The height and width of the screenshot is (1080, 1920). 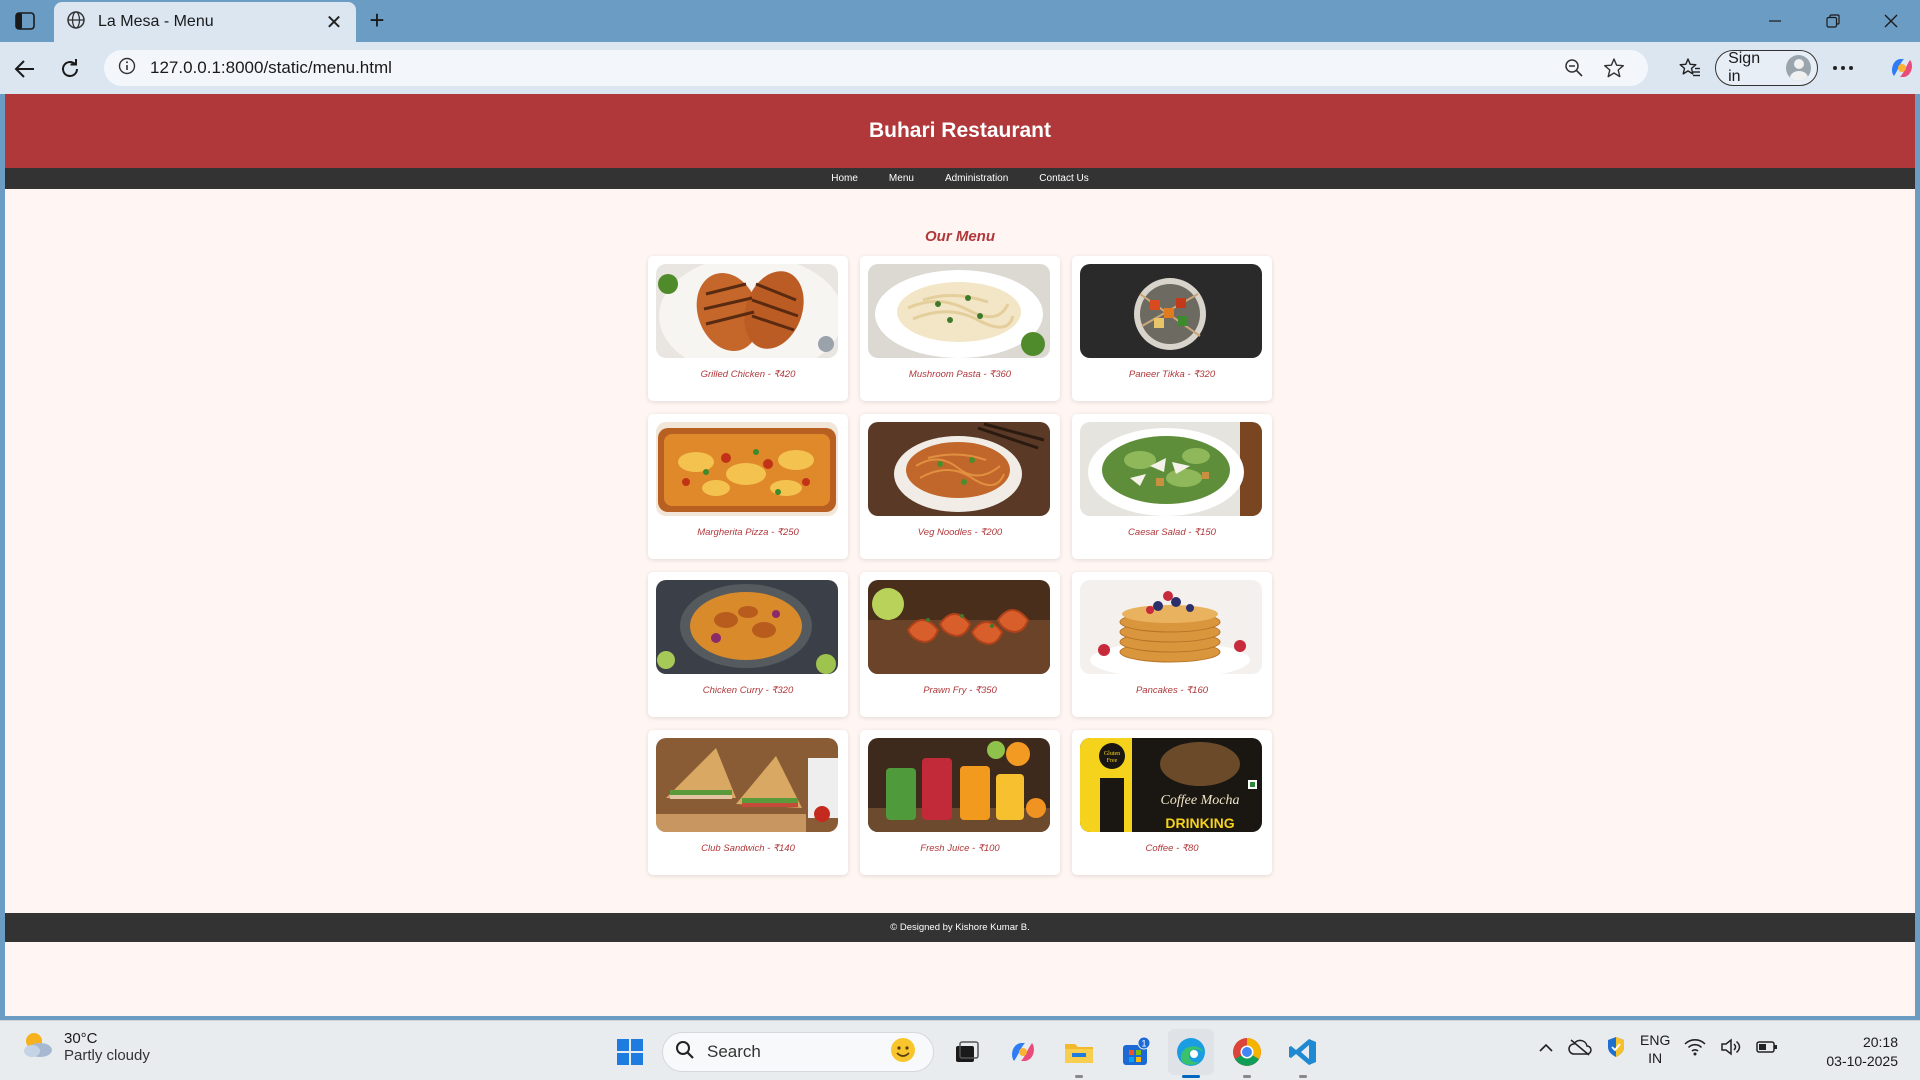 What do you see at coordinates (1862, 1052) in the screenshot?
I see `system-clock: 20:18 03-10-2025` at bounding box center [1862, 1052].